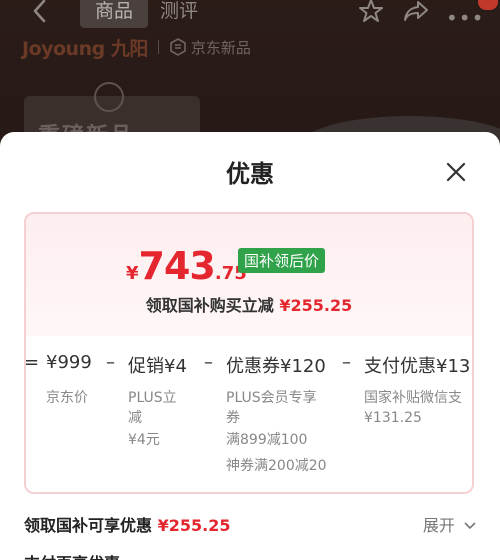 The height and width of the screenshot is (560, 500). I want to click on chevron-down-icon, so click(470, 526).